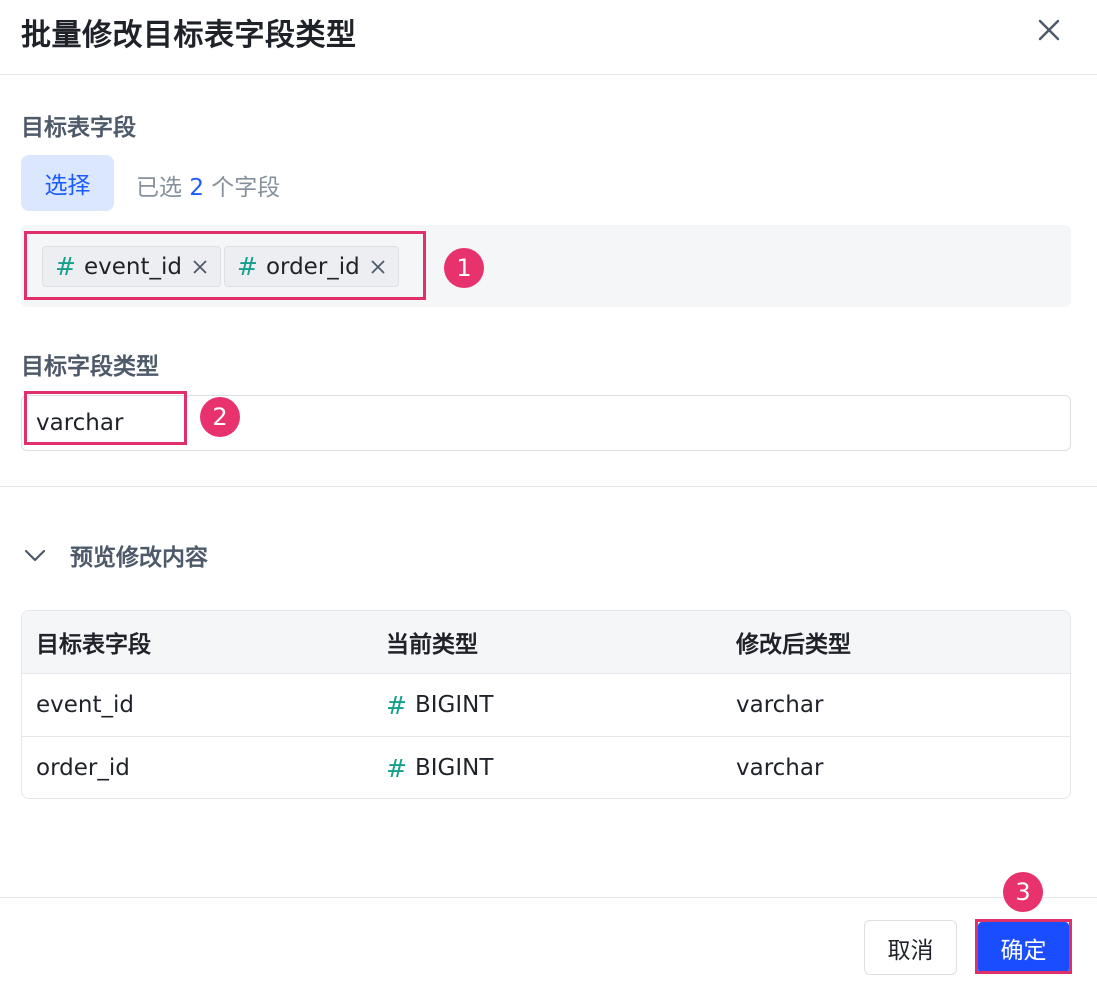  Describe the element at coordinates (35, 555) in the screenshot. I see `chevron-down-icon` at that location.